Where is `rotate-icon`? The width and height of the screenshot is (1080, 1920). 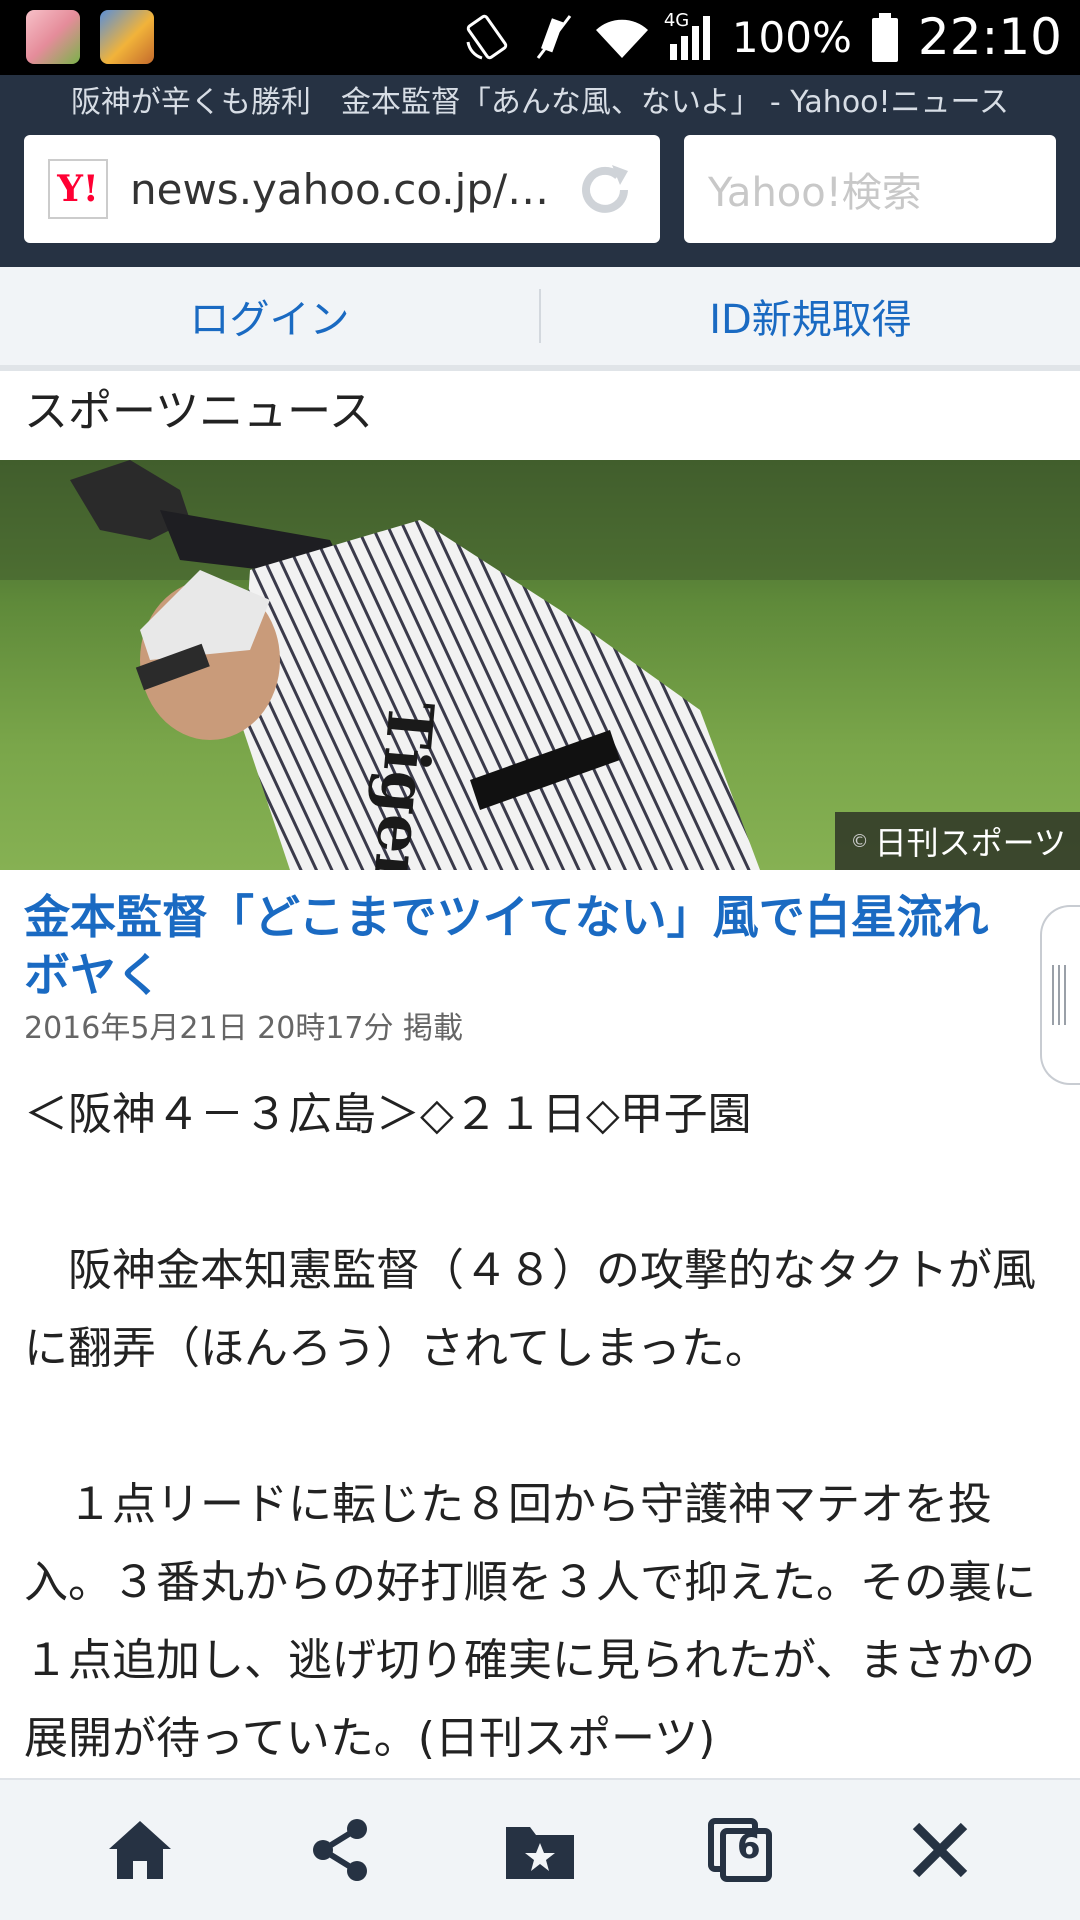 rotate-icon is located at coordinates (488, 38).